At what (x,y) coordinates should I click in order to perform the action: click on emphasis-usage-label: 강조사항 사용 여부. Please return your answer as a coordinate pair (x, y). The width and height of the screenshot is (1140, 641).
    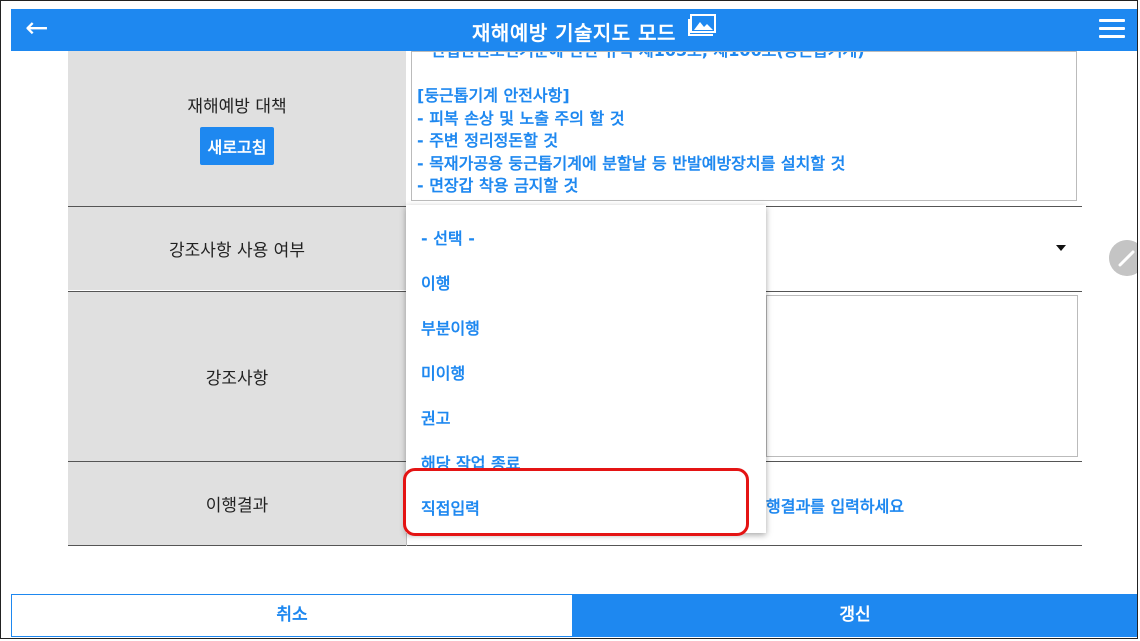
    Looking at the image, I should click on (237, 251).